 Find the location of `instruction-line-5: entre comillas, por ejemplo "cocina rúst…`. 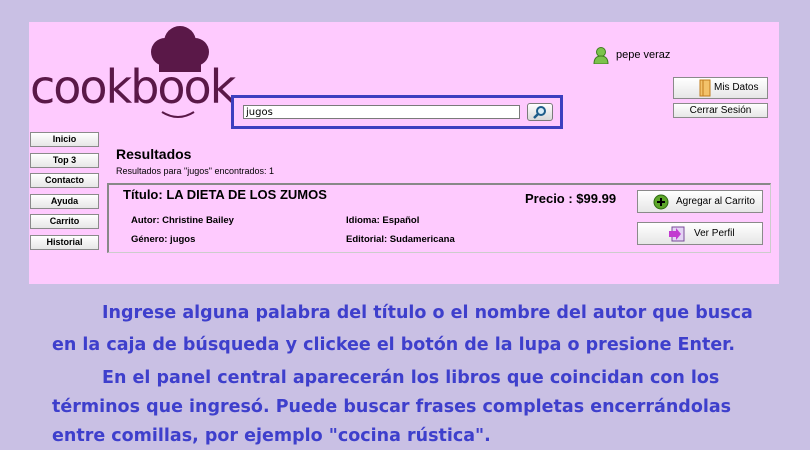

instruction-line-5: entre comillas, por ejemplo "cocina rúst… is located at coordinates (271, 436).